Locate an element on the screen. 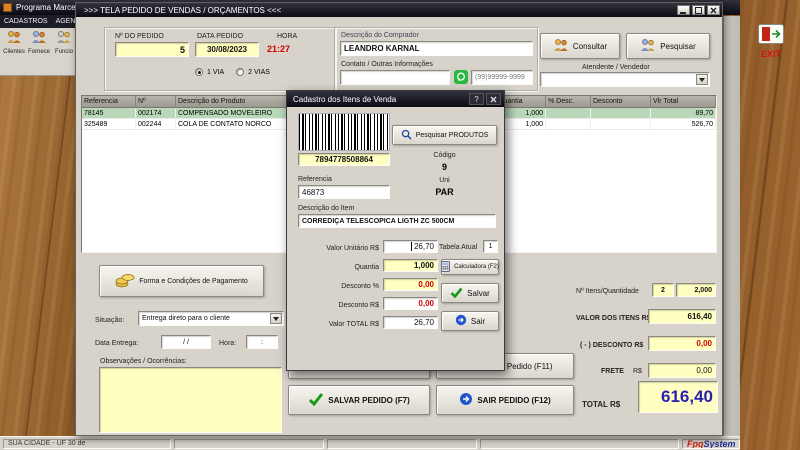  window-right-scroll-strip is located at coordinates (731, 226).